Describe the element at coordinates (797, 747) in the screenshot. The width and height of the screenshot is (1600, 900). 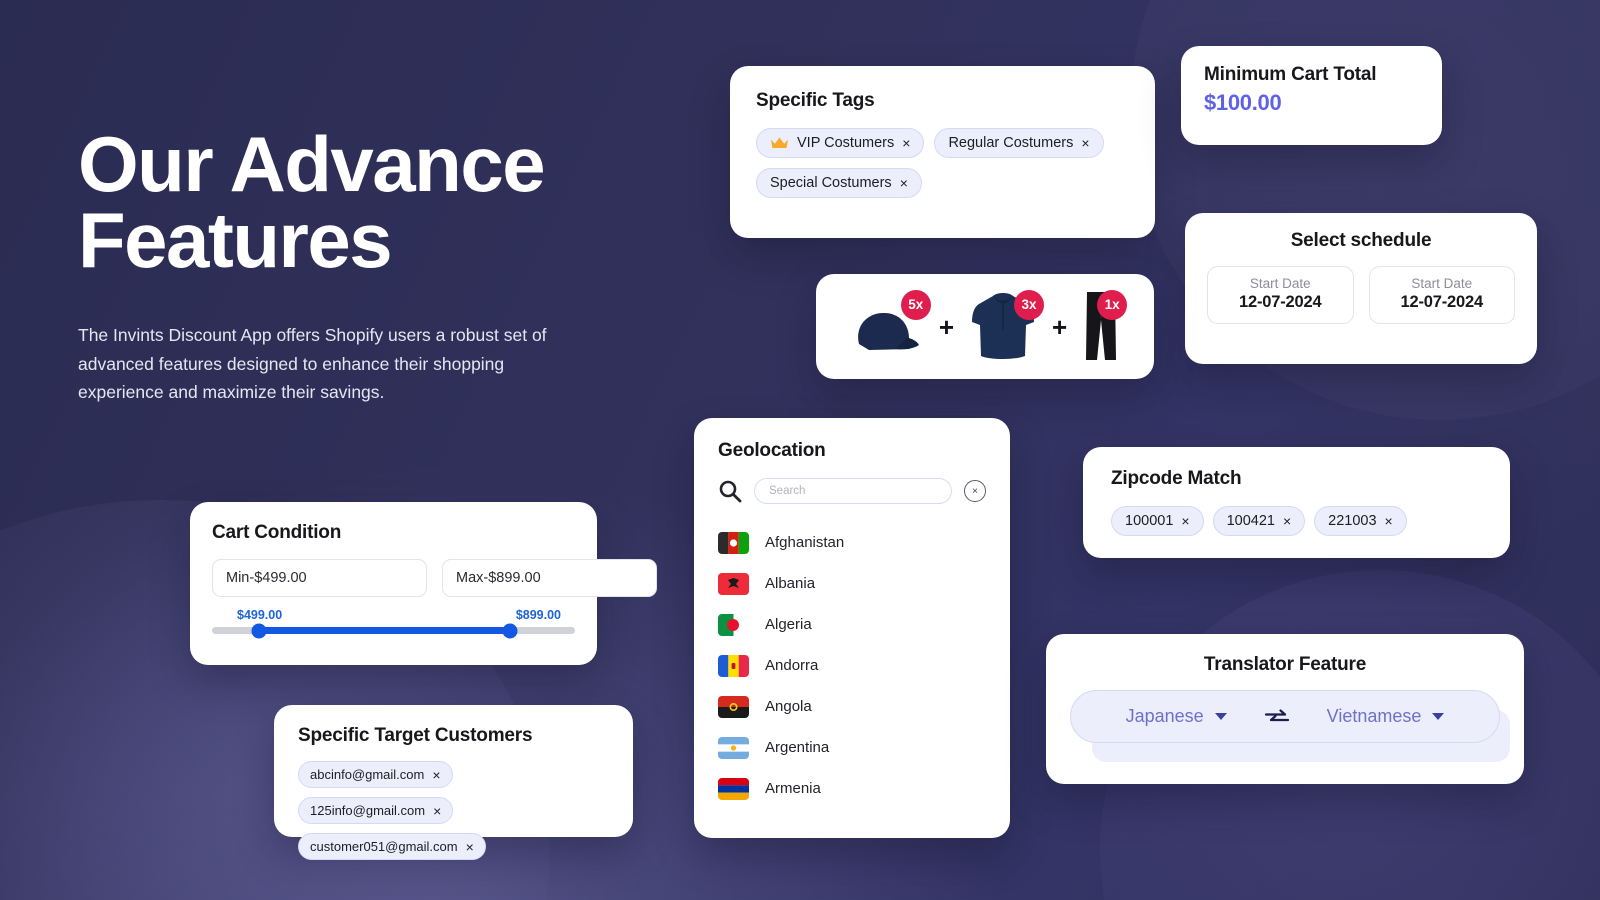
I see `country-name: Argentina` at that location.